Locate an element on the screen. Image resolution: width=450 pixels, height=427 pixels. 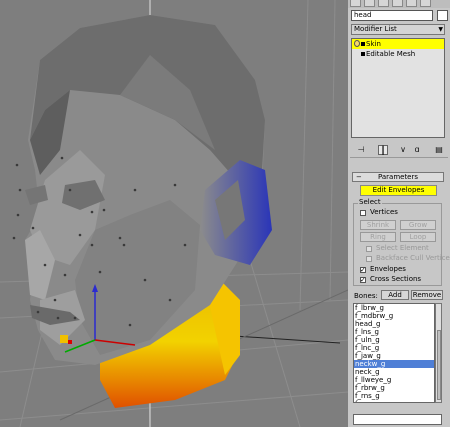
list-item: f_lbrw_g is located at coordinates (394, 308).